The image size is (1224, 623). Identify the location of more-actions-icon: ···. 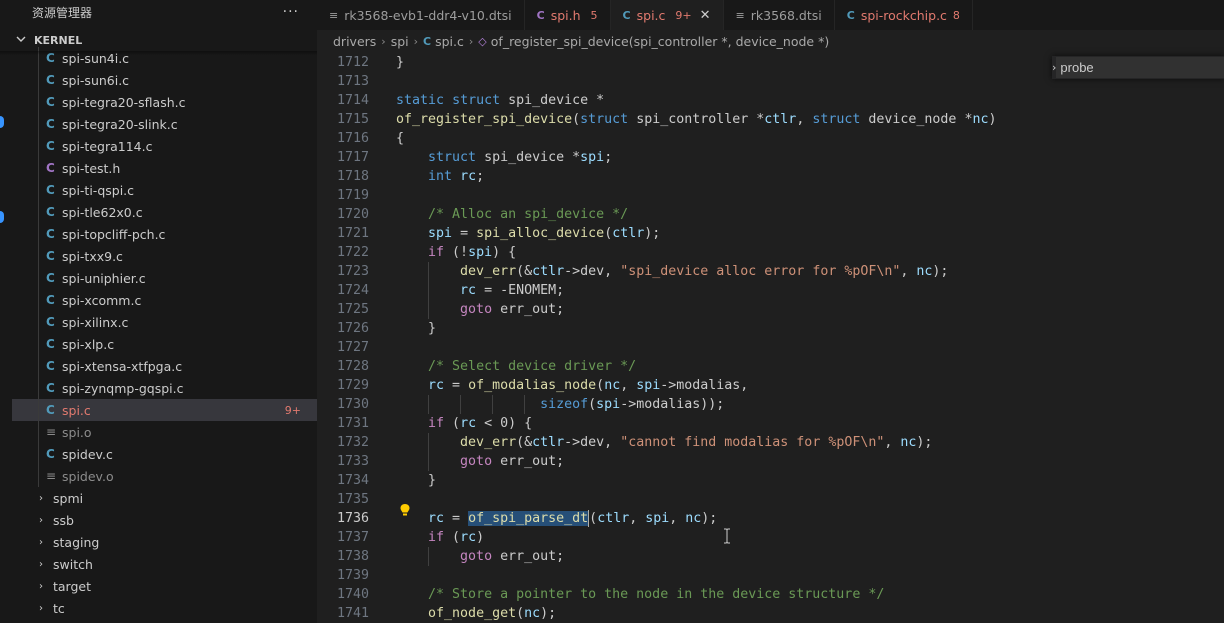
(291, 12).